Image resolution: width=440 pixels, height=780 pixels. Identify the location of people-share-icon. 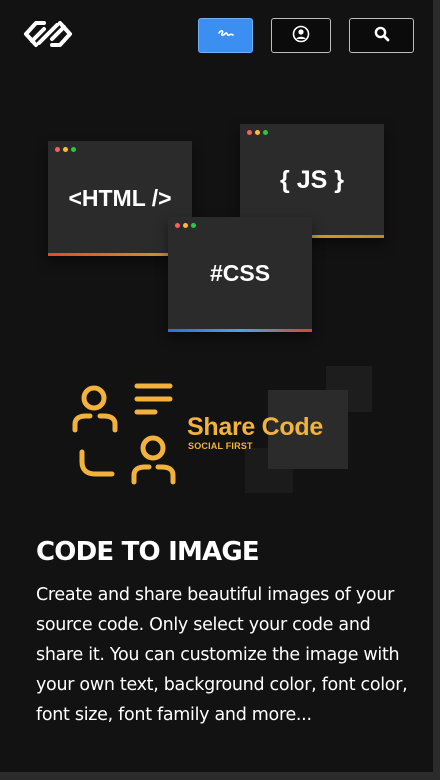
(125, 433).